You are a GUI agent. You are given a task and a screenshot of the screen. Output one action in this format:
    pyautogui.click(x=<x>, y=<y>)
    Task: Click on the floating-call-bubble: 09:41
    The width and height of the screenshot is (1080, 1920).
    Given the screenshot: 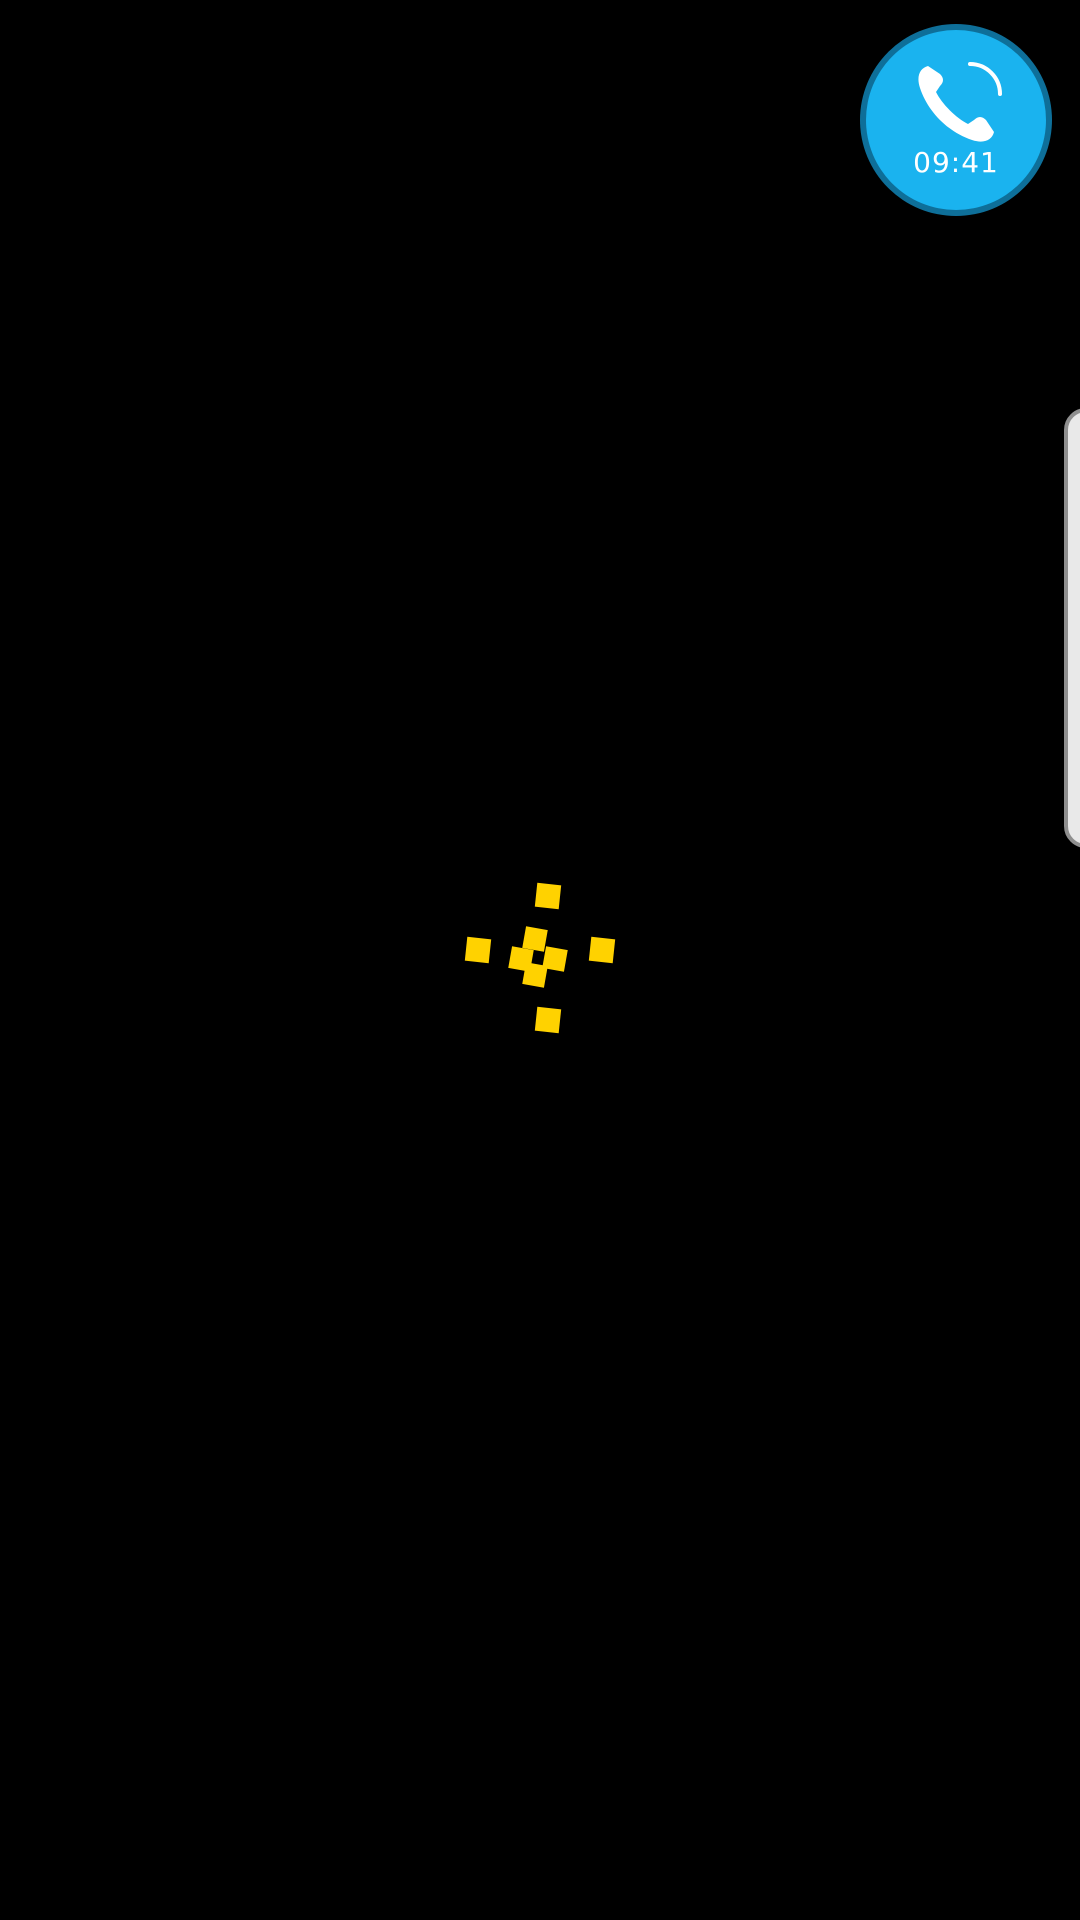 What is the action you would take?
    pyautogui.click(x=956, y=120)
    